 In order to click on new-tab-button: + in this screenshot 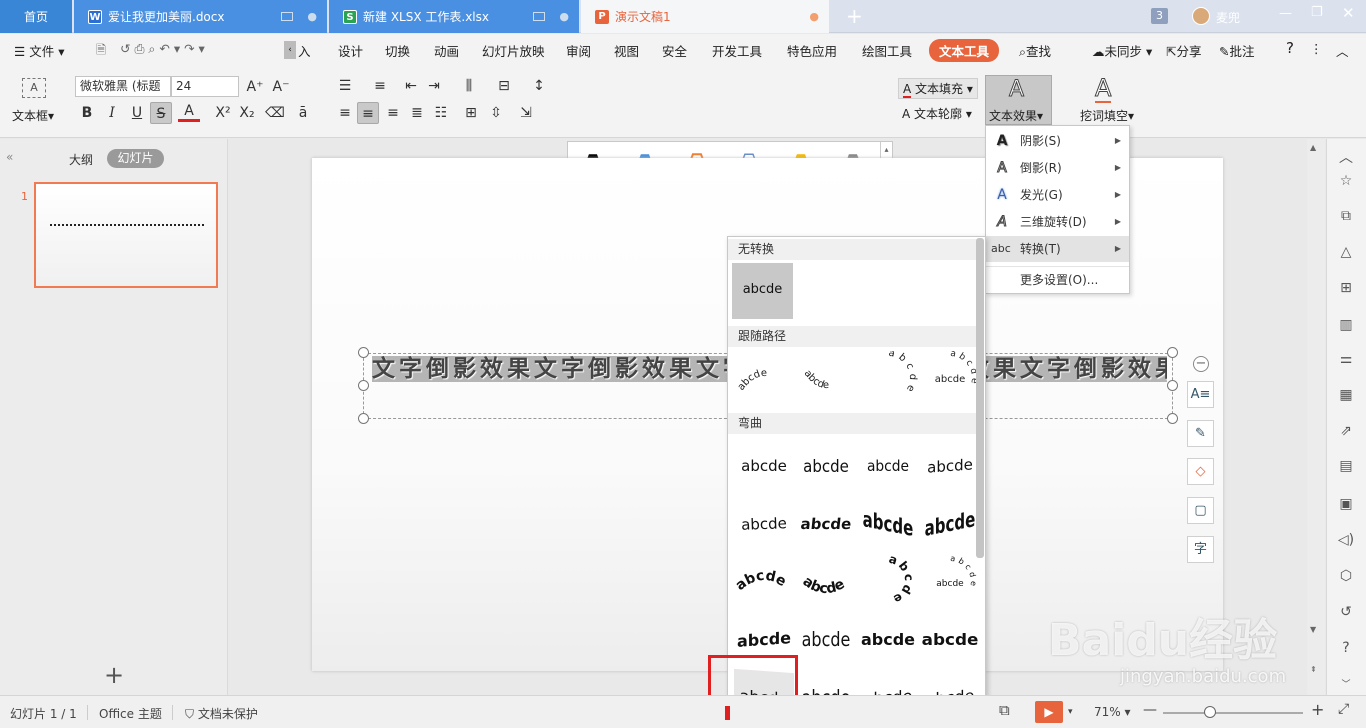, I will do `click(854, 16)`.